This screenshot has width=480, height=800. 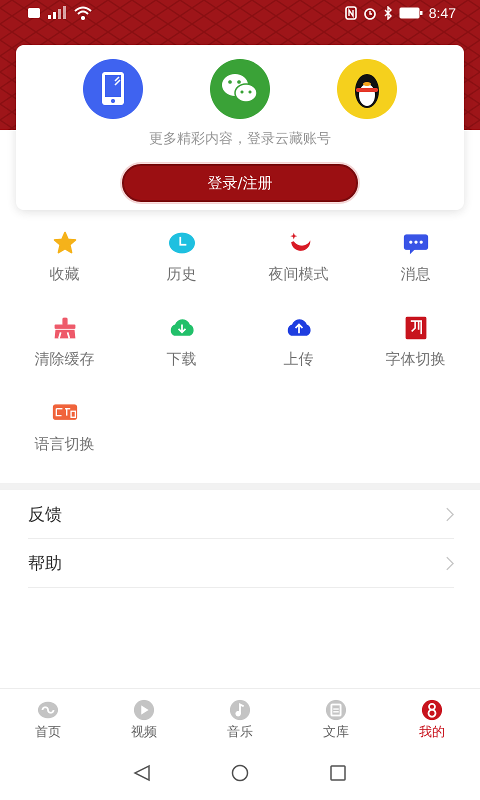 I want to click on play-icon, so click(x=144, y=710).